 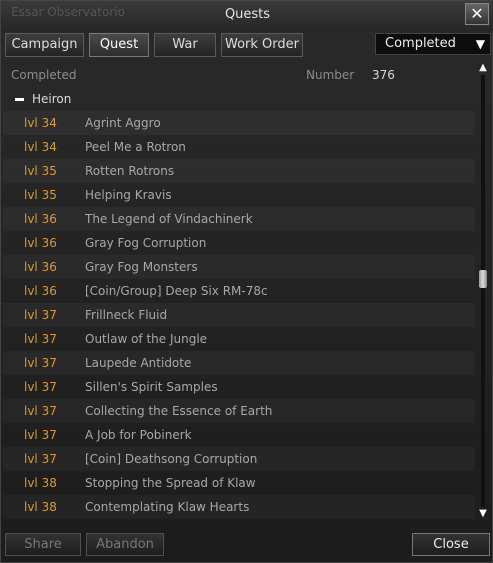 What do you see at coordinates (239, 195) in the screenshot?
I see `quest-row: lvl 35 Helping Kravis` at bounding box center [239, 195].